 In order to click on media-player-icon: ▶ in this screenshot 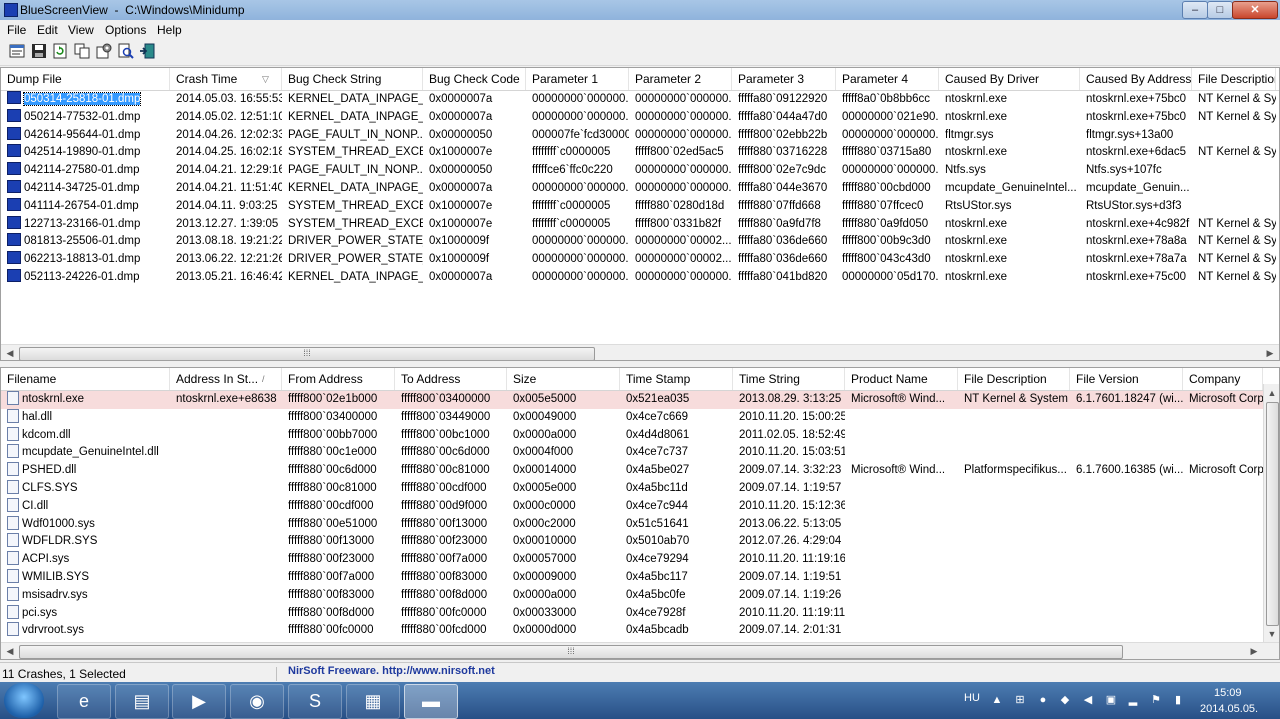, I will do `click(199, 701)`.